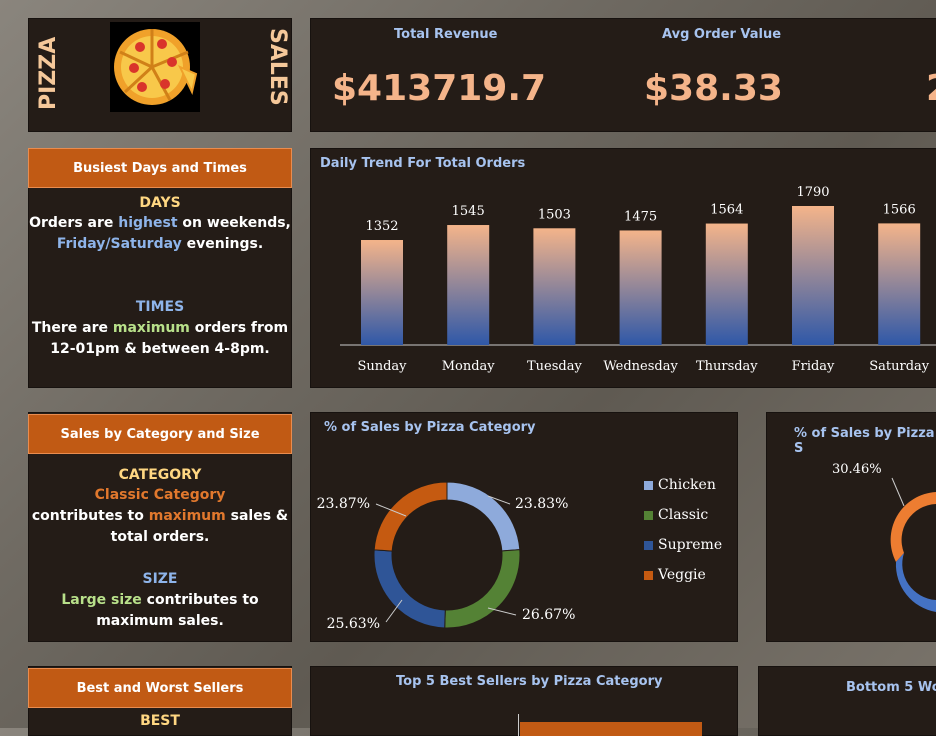 The height and width of the screenshot is (736, 936). Describe the element at coordinates (812, 192) in the screenshot. I see `bar-value-label: 1790` at that location.